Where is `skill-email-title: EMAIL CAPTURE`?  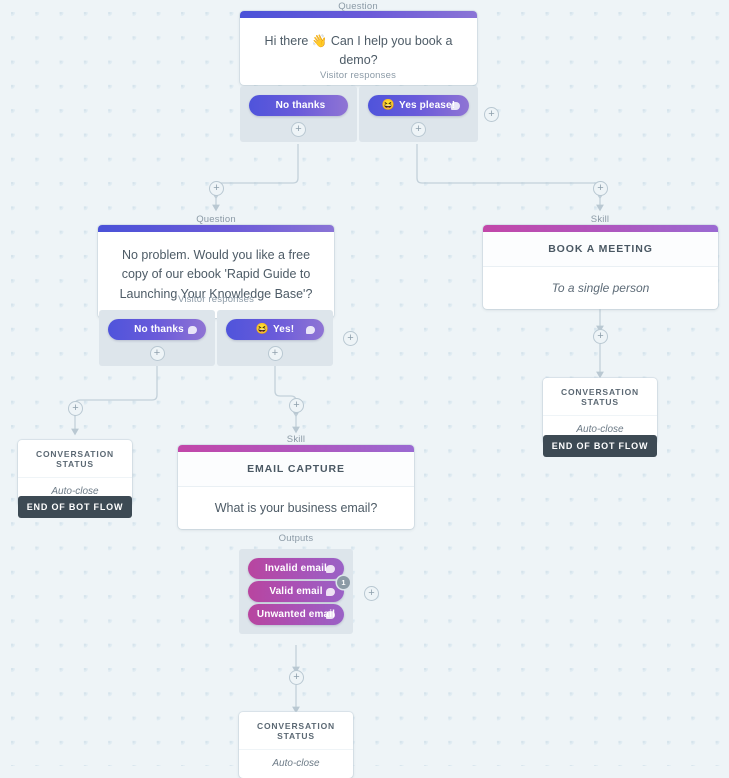 skill-email-title: EMAIL CAPTURE is located at coordinates (296, 469).